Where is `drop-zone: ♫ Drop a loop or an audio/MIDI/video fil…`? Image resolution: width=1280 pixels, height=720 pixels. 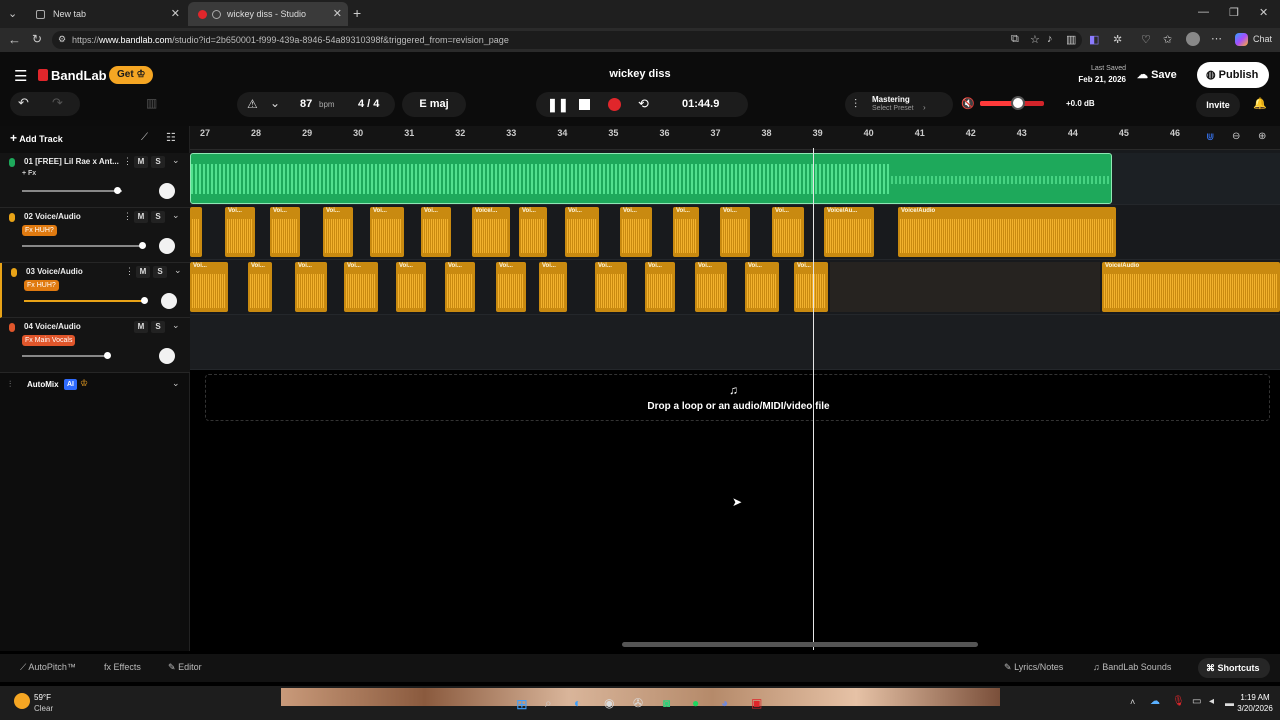
drop-zone: ♫ Drop a loop or an audio/MIDI/video fil… is located at coordinates (737, 397).